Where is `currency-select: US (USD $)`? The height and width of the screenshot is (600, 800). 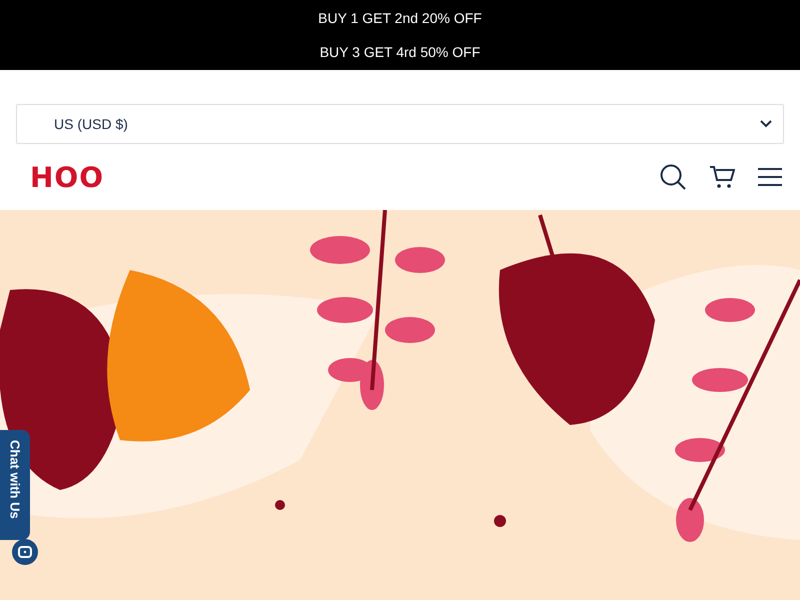
currency-select: US (USD $) is located at coordinates (400, 124).